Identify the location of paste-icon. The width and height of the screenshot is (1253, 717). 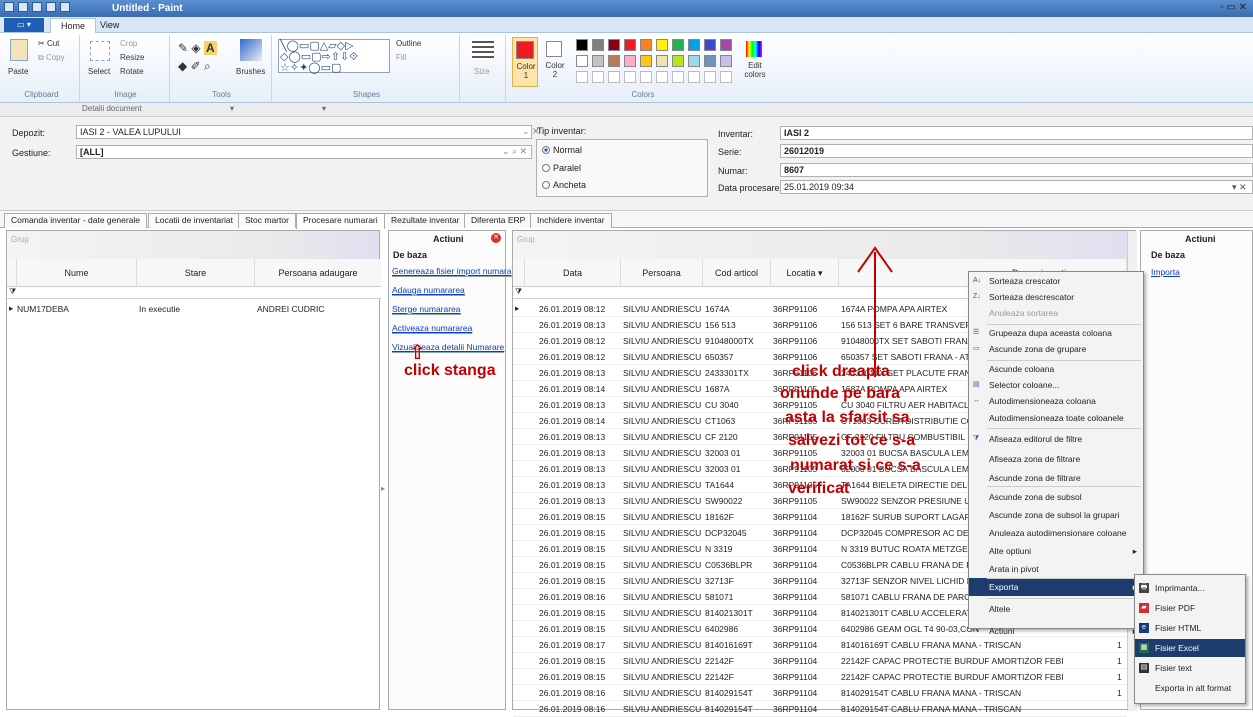
(19, 50).